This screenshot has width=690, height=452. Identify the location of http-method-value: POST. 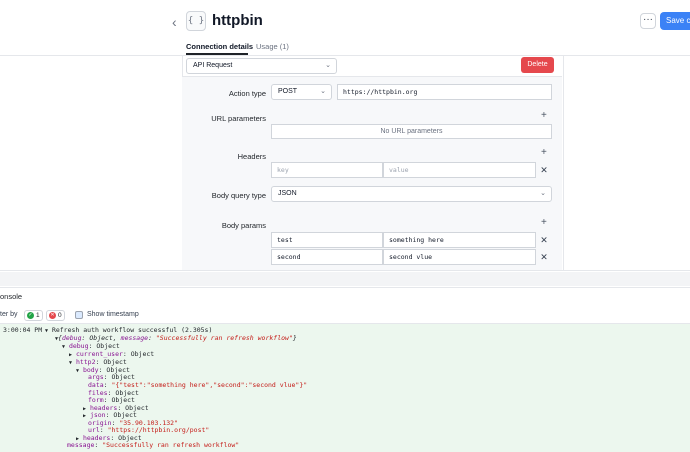
(288, 91).